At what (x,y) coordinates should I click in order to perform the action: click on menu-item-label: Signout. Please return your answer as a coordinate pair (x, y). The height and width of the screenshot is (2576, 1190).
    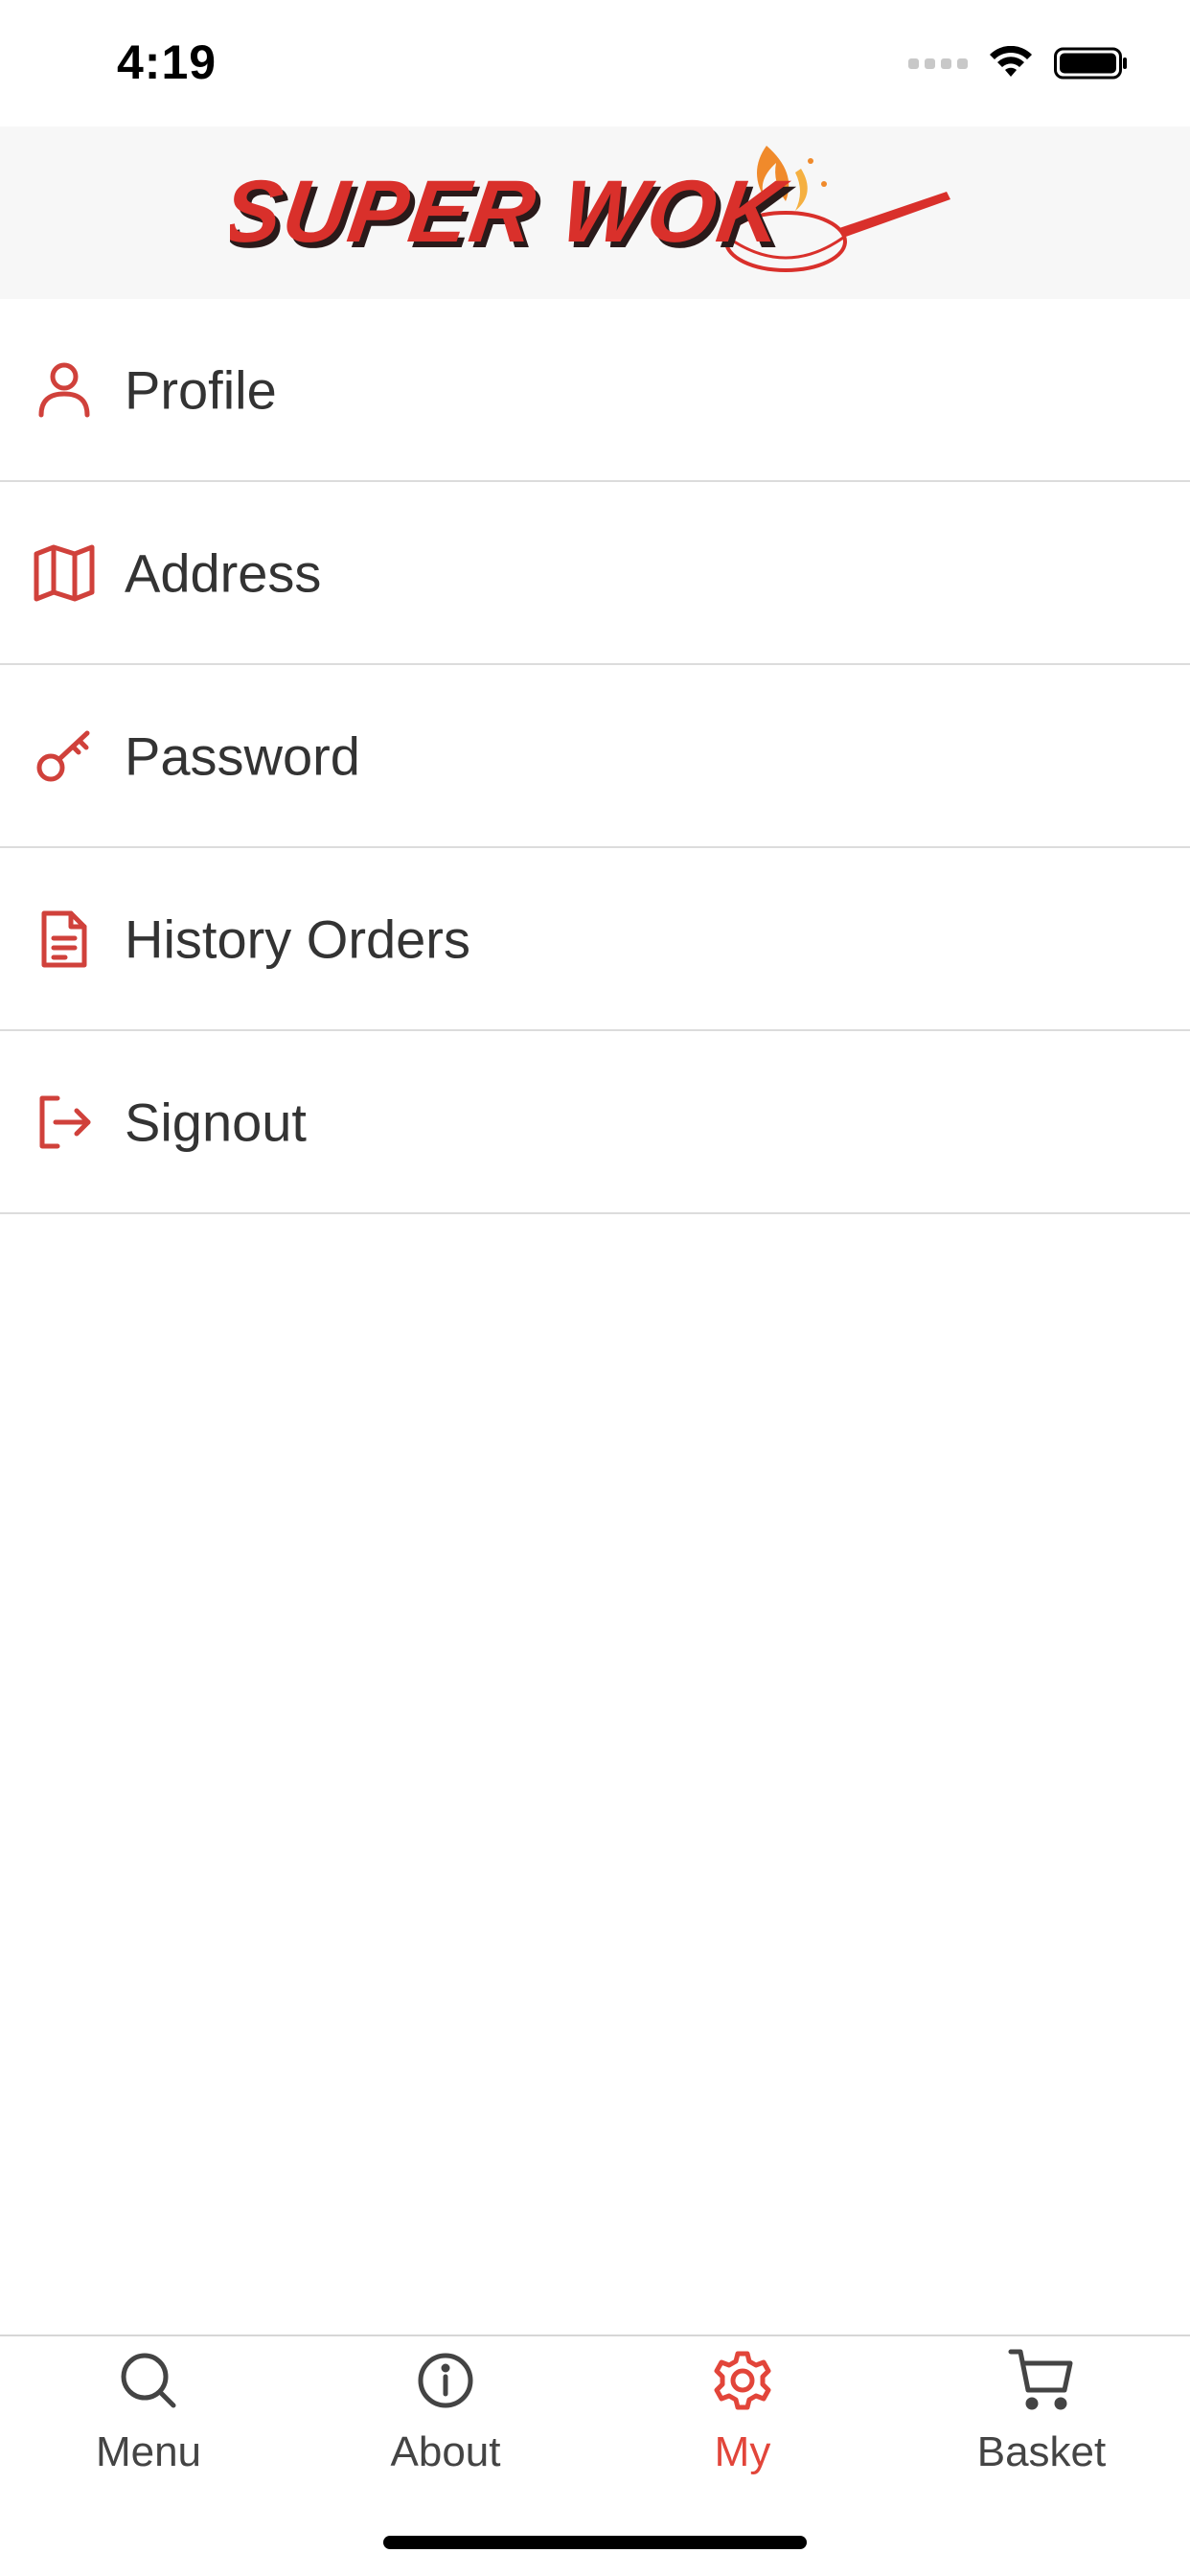
    Looking at the image, I should click on (216, 1122).